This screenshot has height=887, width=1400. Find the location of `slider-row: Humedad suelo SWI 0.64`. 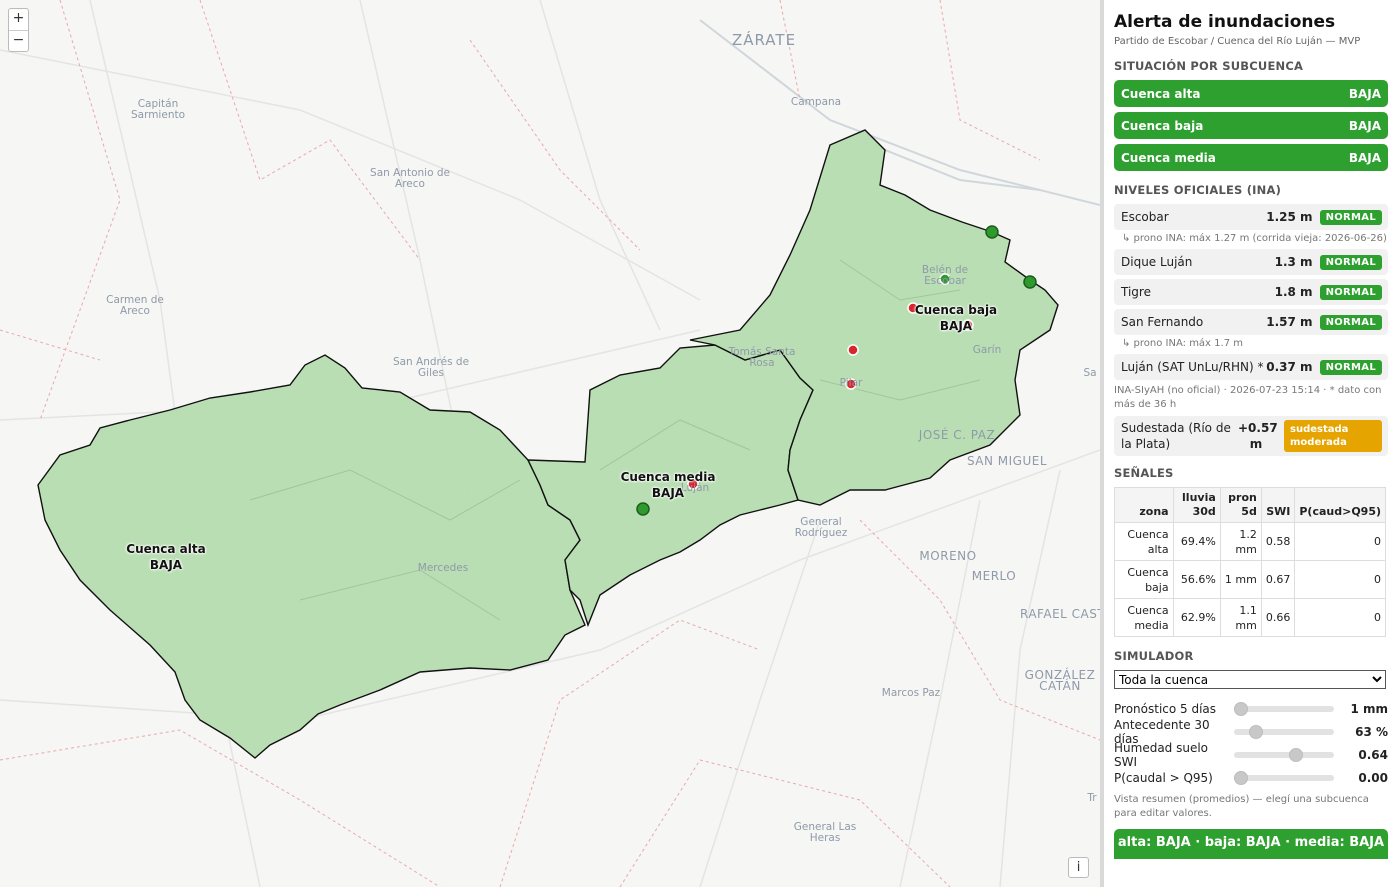

slider-row: Humedad suelo SWI 0.64 is located at coordinates (1251, 754).